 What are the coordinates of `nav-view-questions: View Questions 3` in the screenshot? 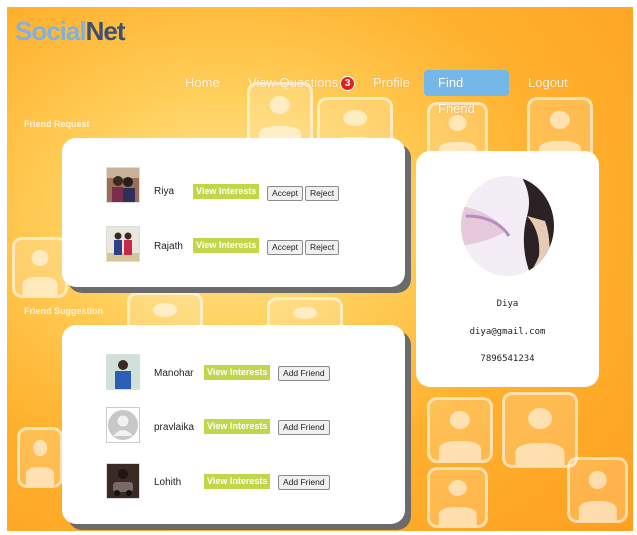 It's located at (302, 83).